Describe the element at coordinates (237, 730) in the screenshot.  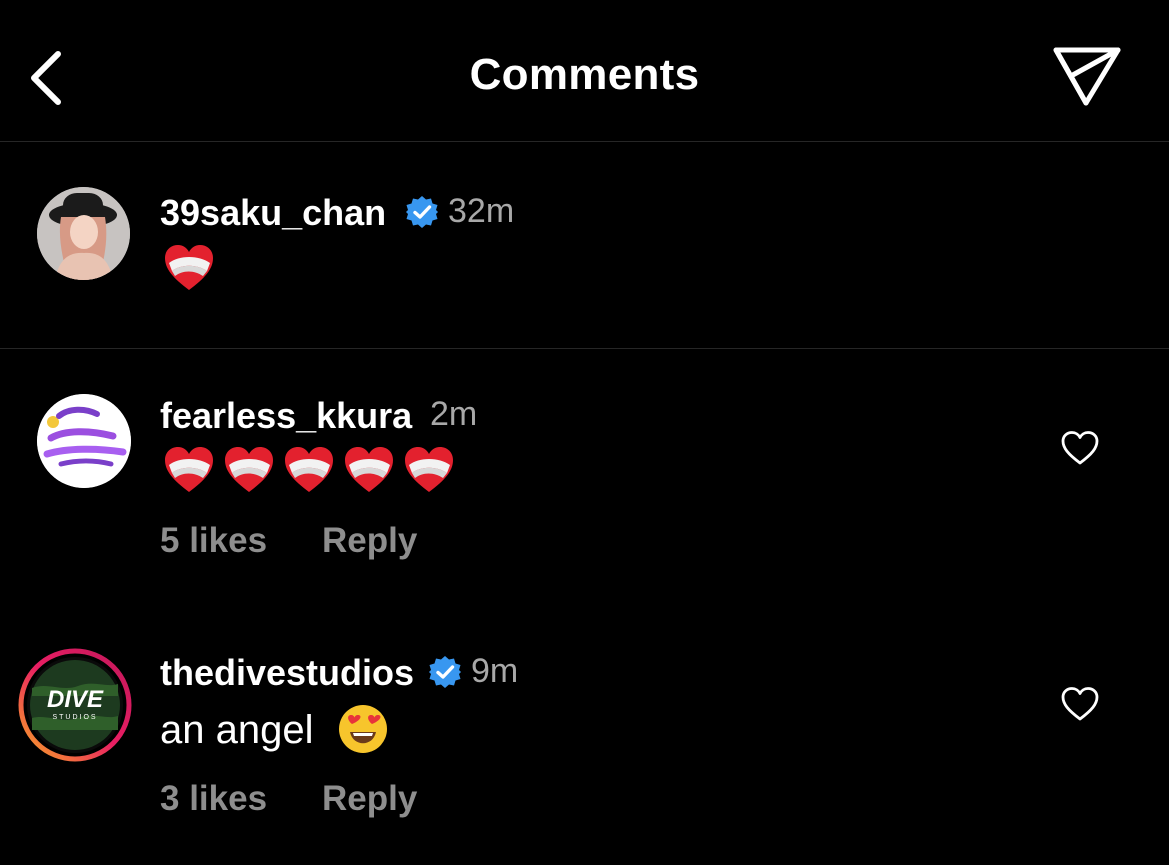
I see `comment-text: an angel` at that location.